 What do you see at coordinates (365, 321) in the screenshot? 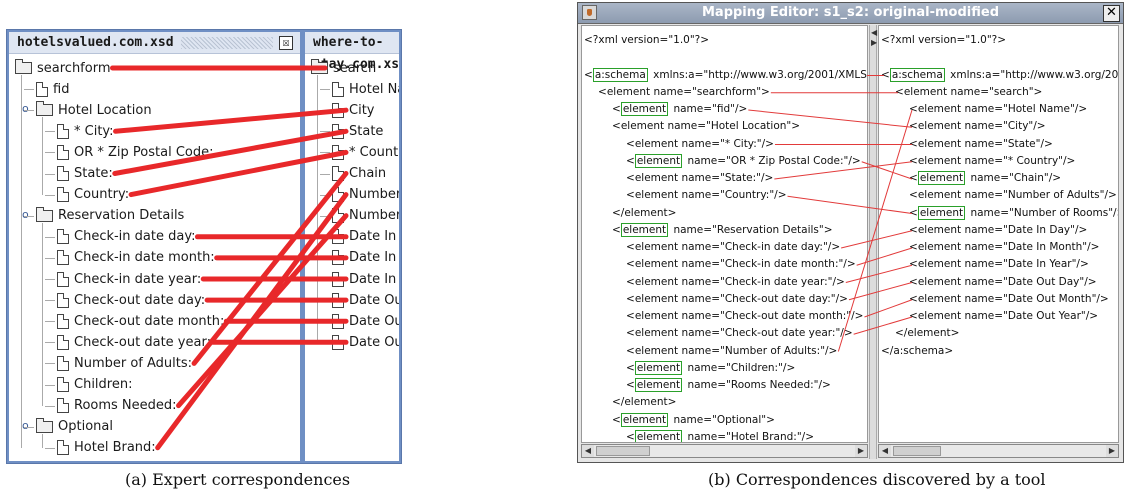
I see `target-tree-node: Date Out Month` at bounding box center [365, 321].